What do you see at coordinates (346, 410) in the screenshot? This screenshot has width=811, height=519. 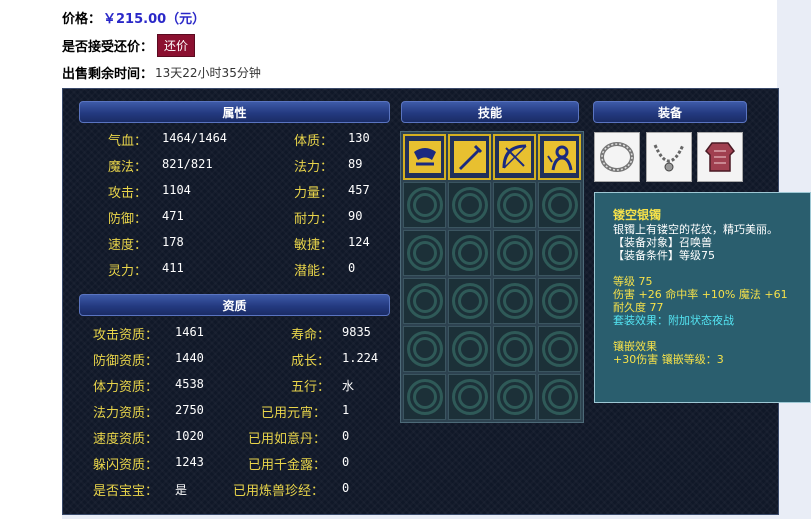 I see `apt-value-yuanxiao: 1` at bounding box center [346, 410].